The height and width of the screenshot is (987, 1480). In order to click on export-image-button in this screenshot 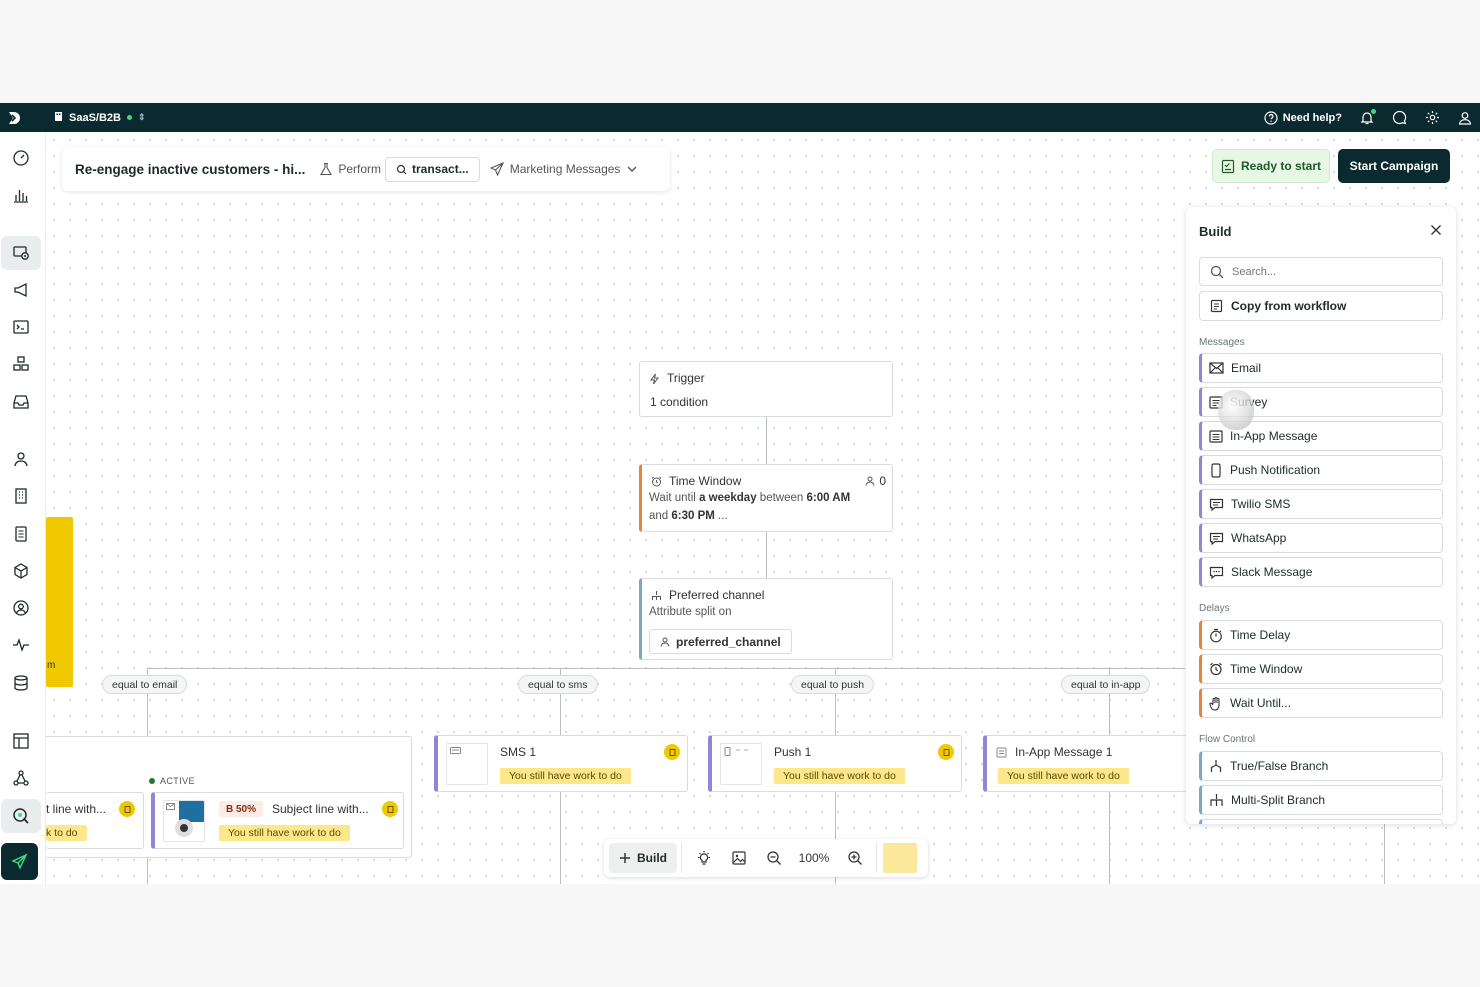, I will do `click(738, 858)`.